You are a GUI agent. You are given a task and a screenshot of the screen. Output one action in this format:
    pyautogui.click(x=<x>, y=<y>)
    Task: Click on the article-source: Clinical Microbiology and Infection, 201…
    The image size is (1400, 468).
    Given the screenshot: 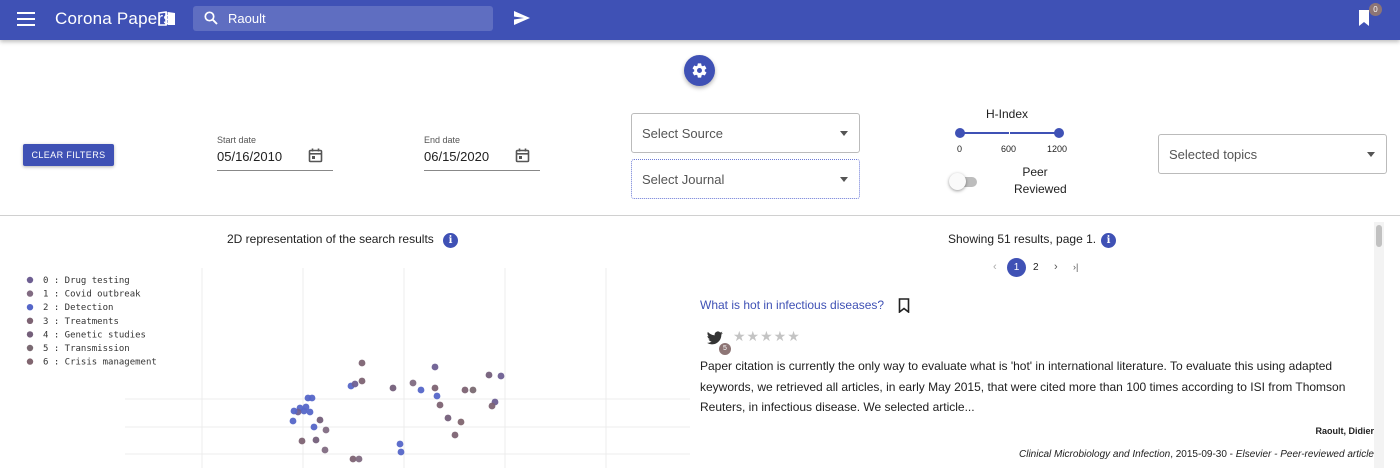 What is the action you would take?
    pyautogui.click(x=1196, y=454)
    